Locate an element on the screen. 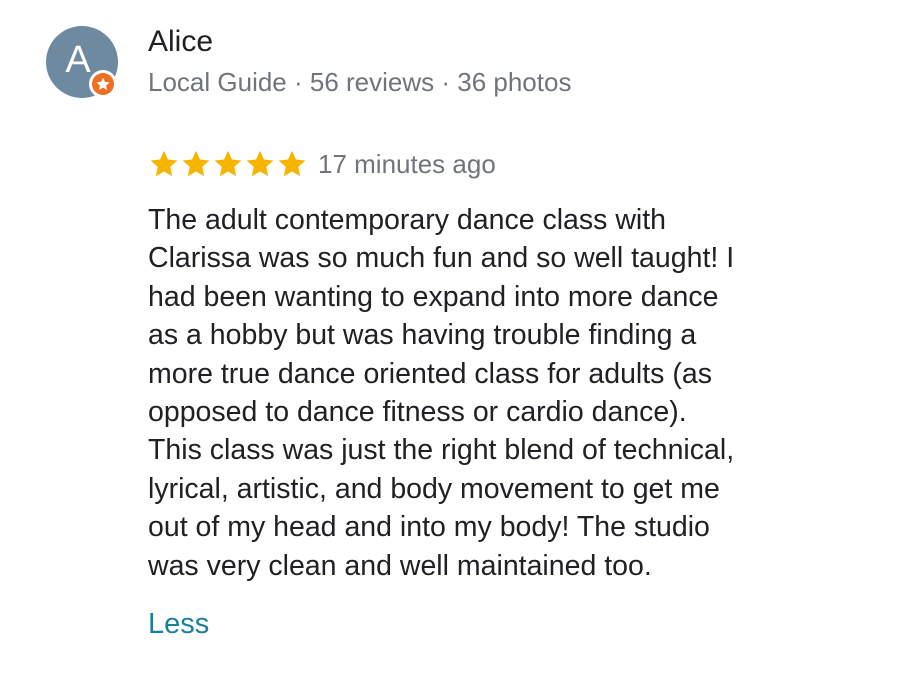 The image size is (900, 678). reviewer-meta: Local Guide · 56 reviews · 36 photos is located at coordinates (360, 82).